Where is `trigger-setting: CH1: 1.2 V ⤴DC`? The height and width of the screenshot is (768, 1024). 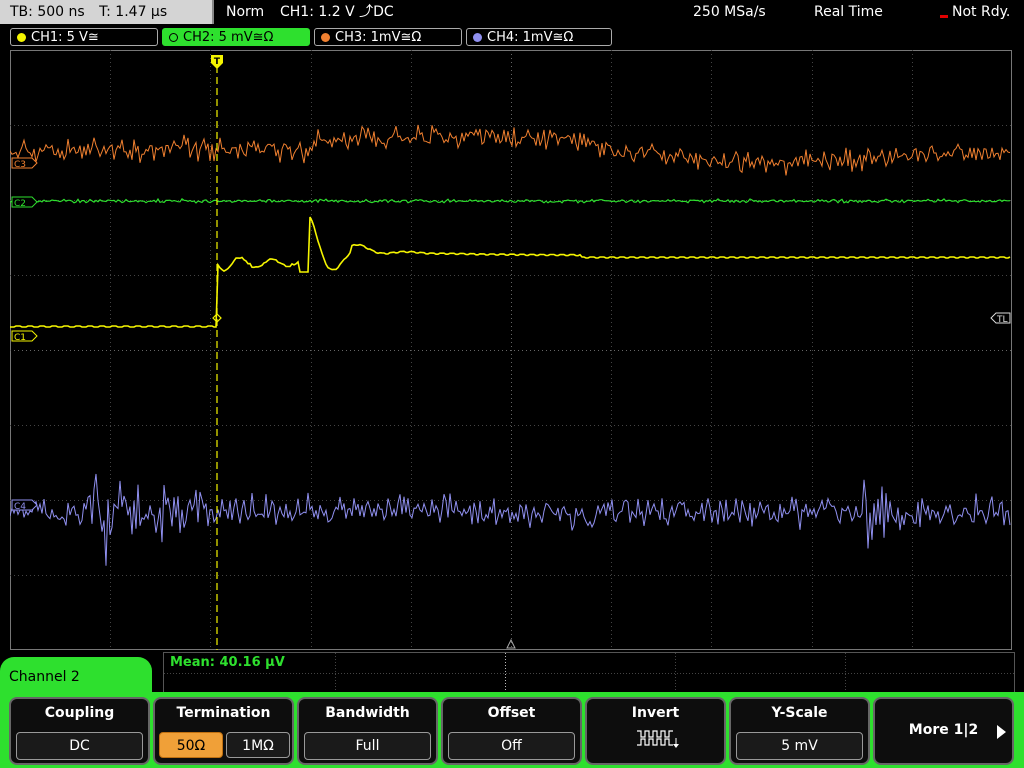 trigger-setting: CH1: 1.2 V ⤴DC is located at coordinates (337, 12).